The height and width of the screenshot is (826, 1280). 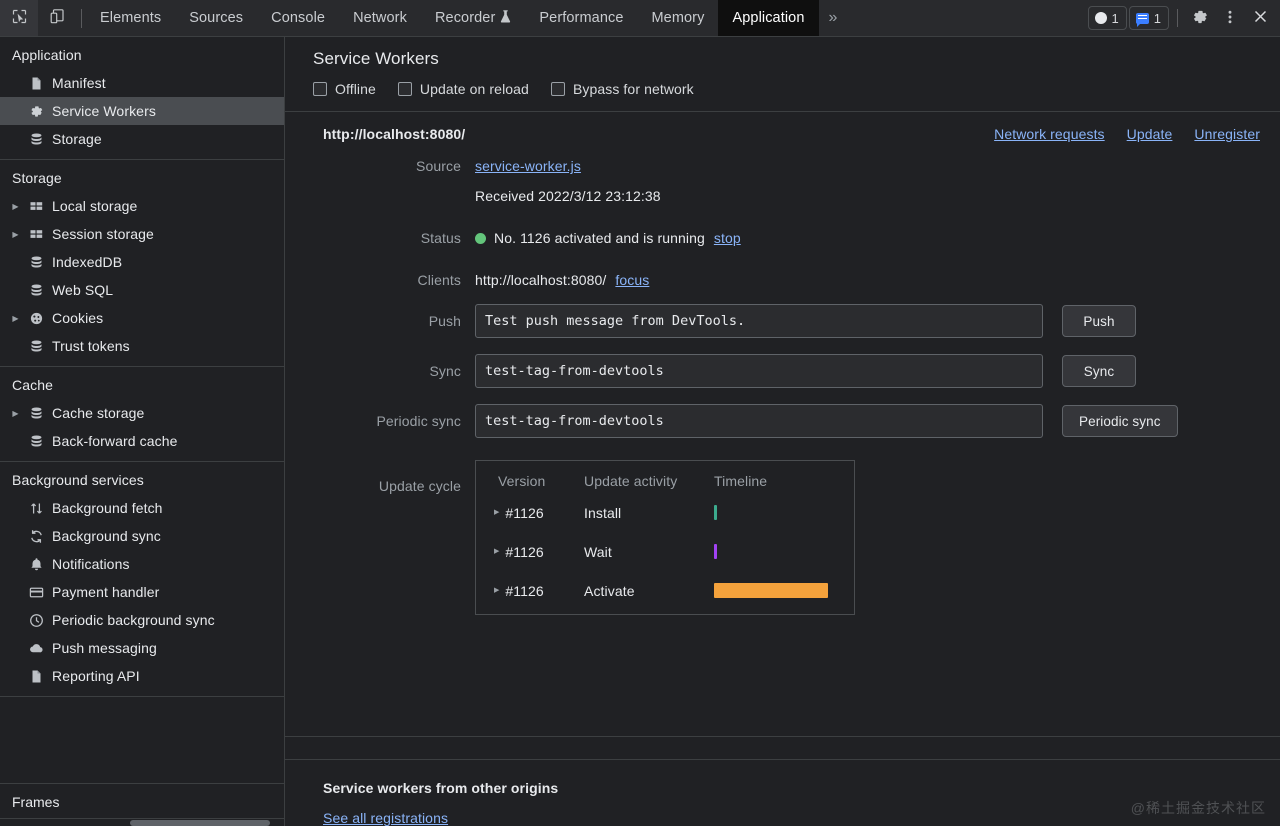 What do you see at coordinates (438, 166) in the screenshot?
I see `source-label: Source` at bounding box center [438, 166].